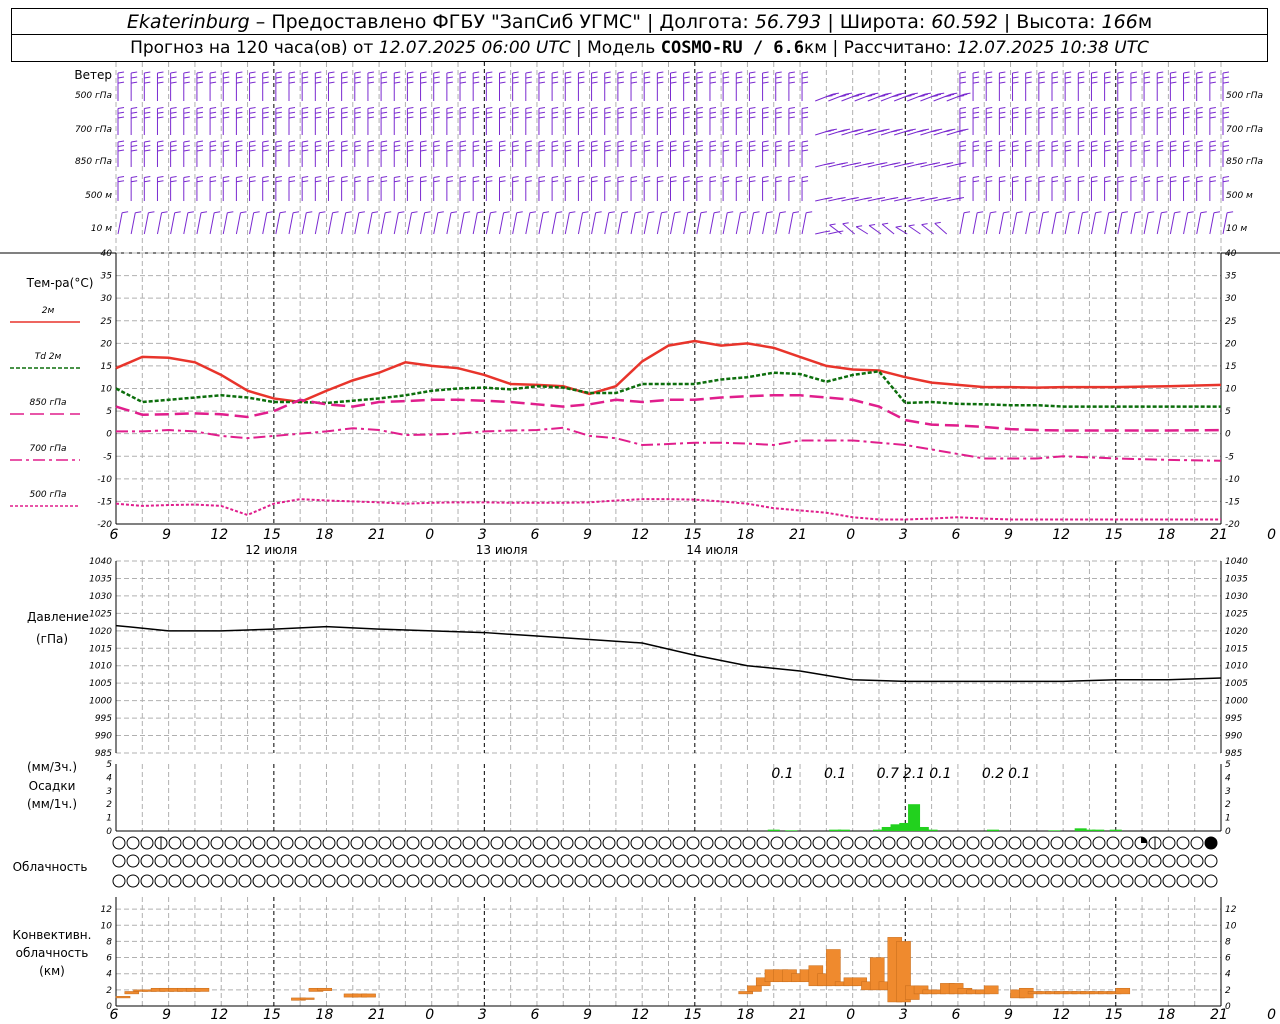  What do you see at coordinates (107, 322) in the screenshot?
I see `temp-tick-left: 25` at bounding box center [107, 322].